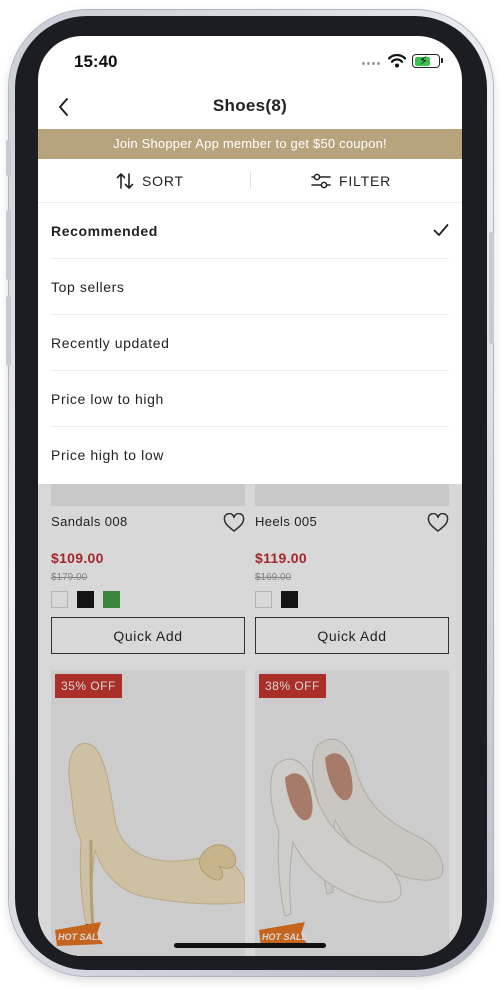 This screenshot has height=990, width=504. Describe the element at coordinates (250, 231) in the screenshot. I see `sort-option-recommended: Recommended` at that location.